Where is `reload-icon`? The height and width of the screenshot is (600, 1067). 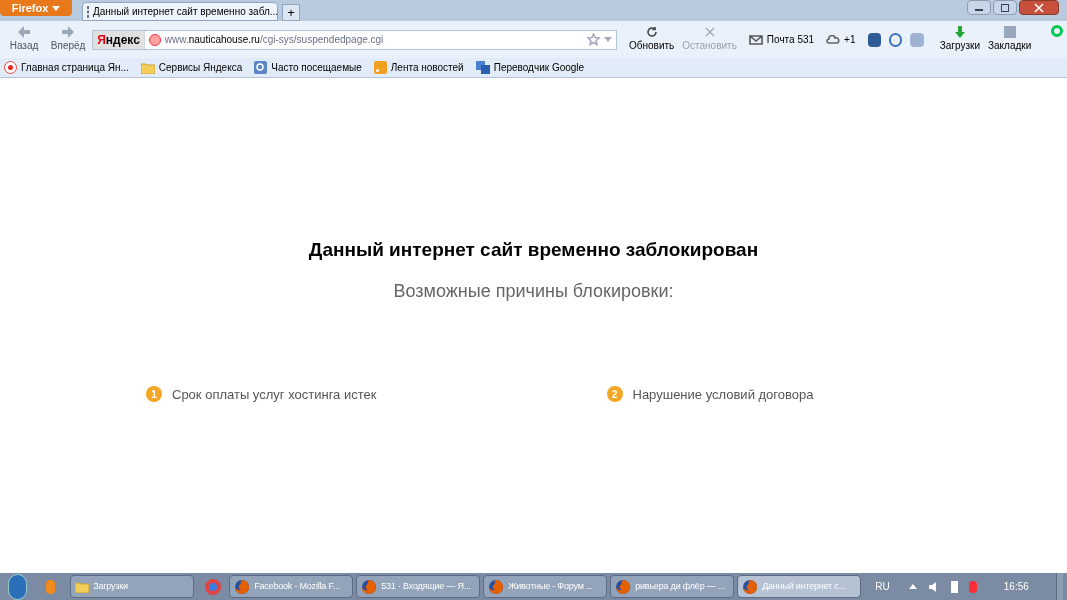 reload-icon is located at coordinates (651, 32).